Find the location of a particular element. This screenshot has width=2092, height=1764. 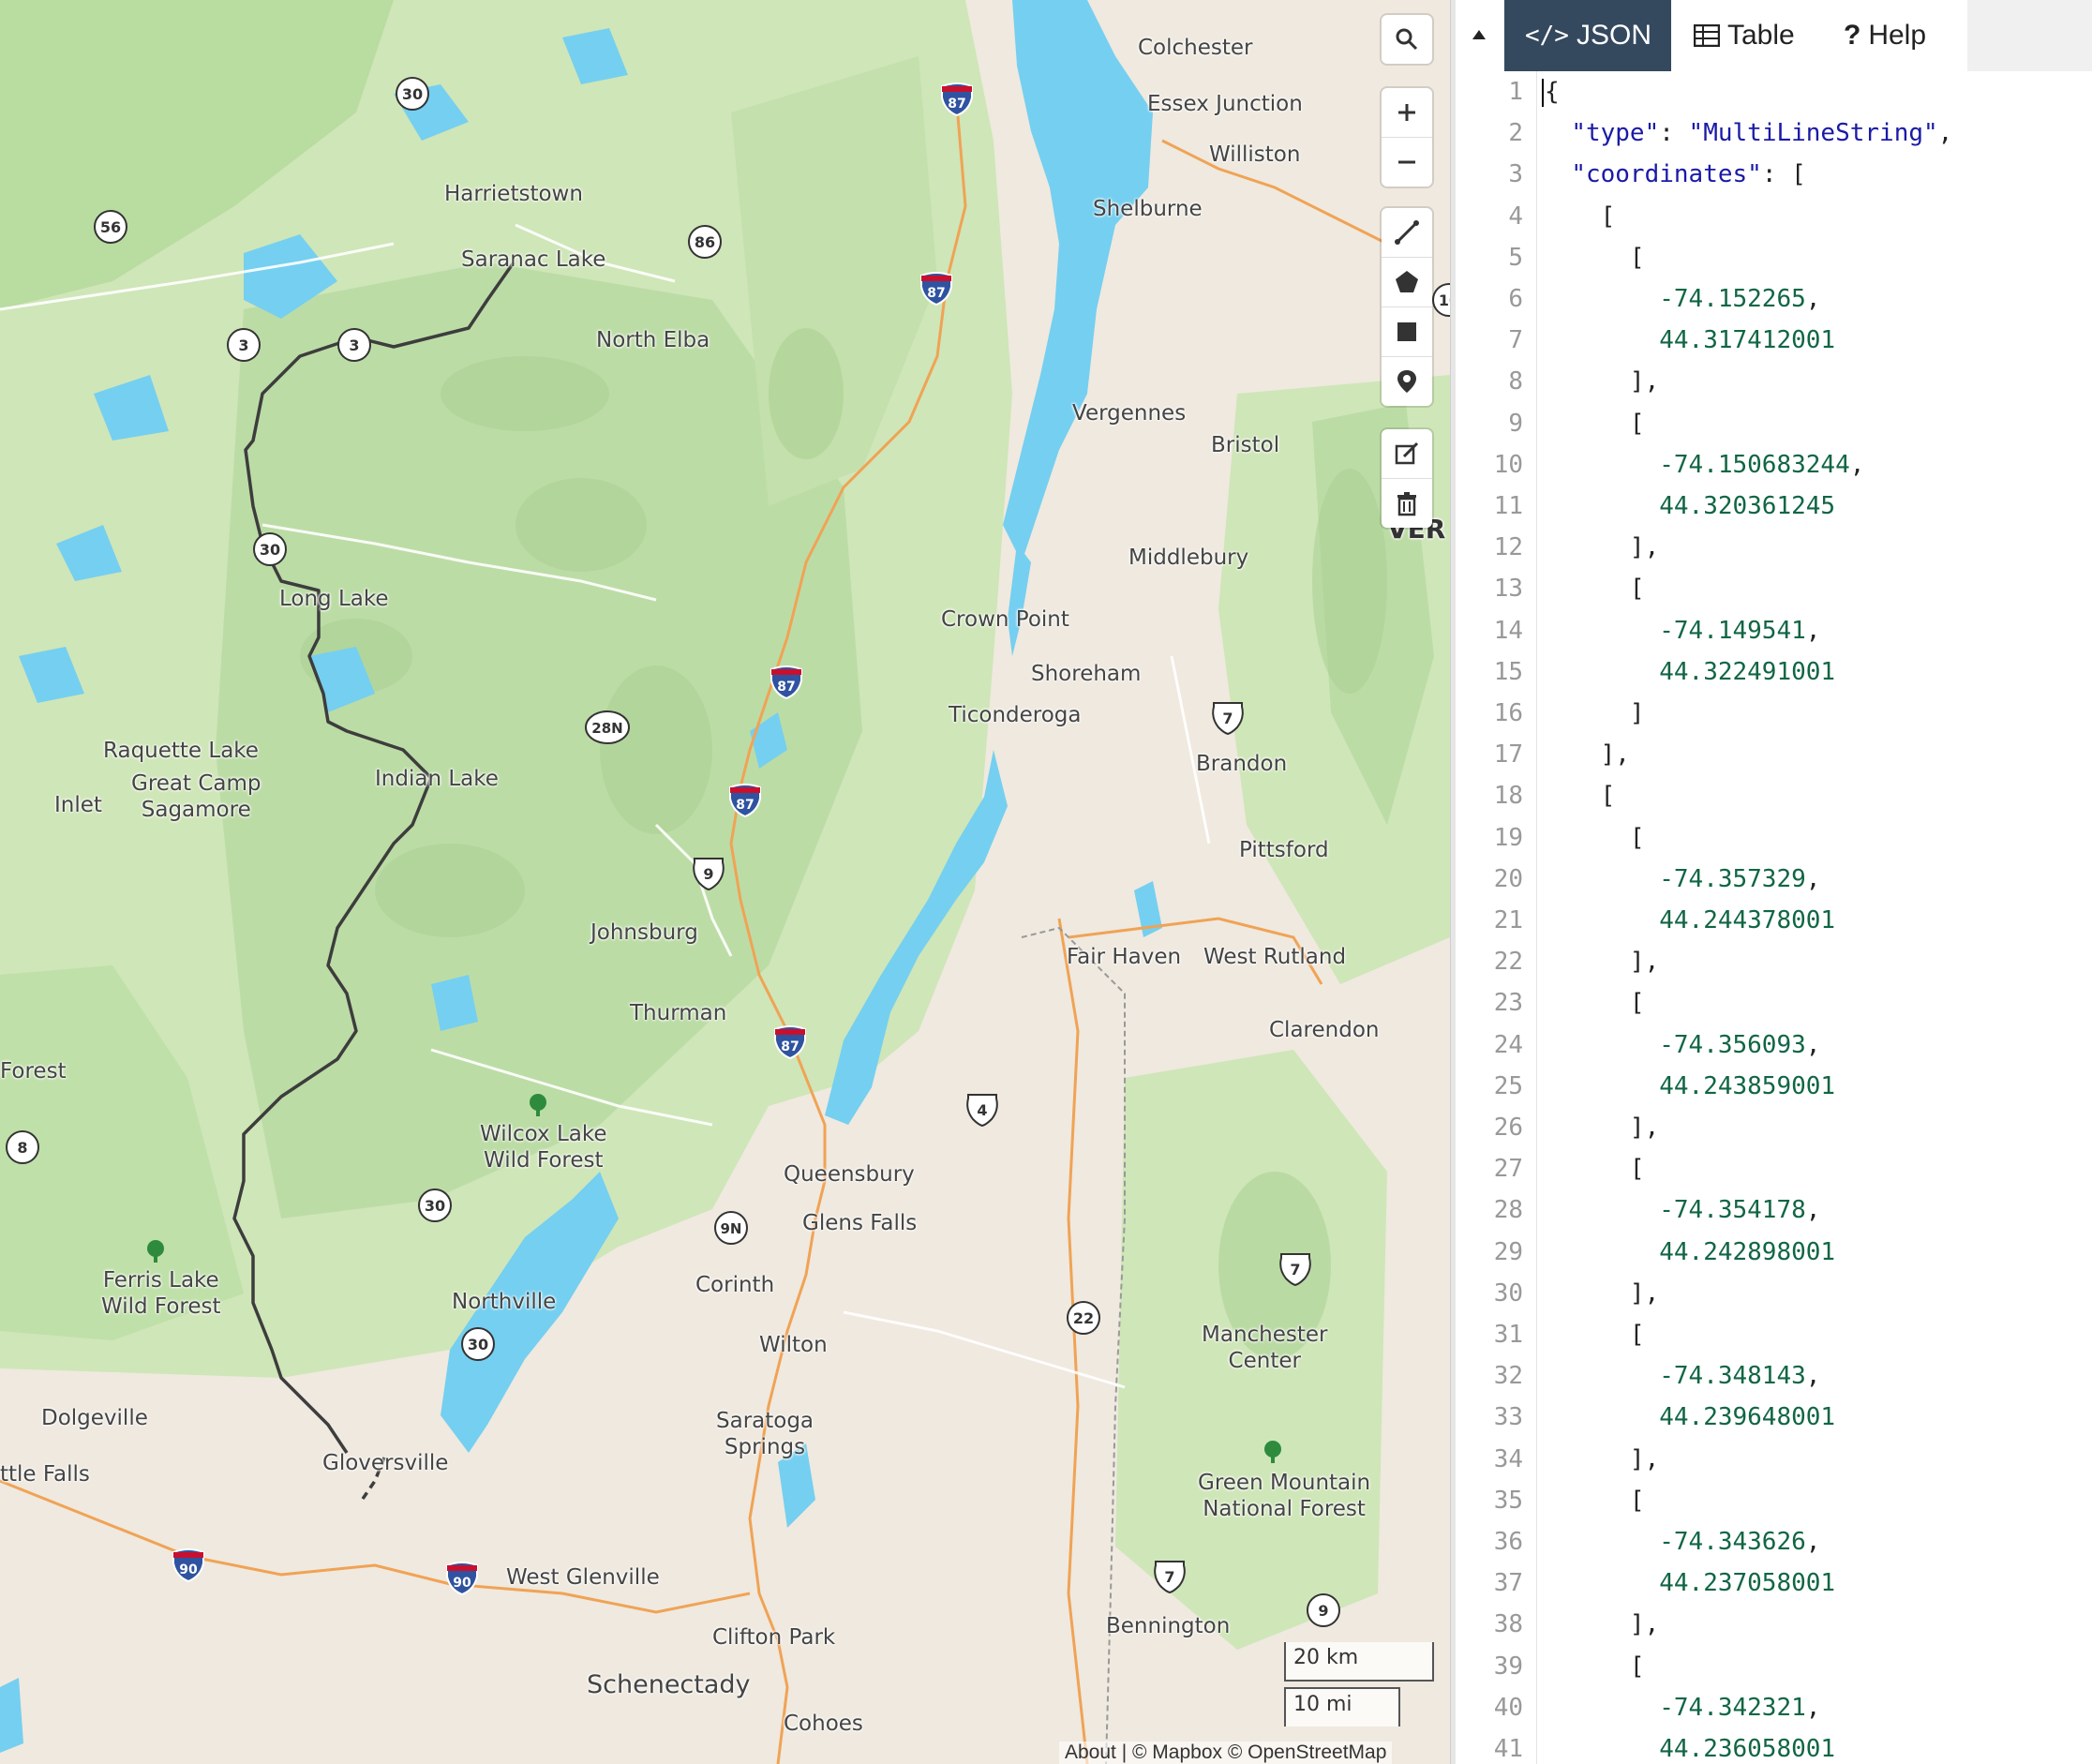

edit-icon is located at coordinates (1407, 453).